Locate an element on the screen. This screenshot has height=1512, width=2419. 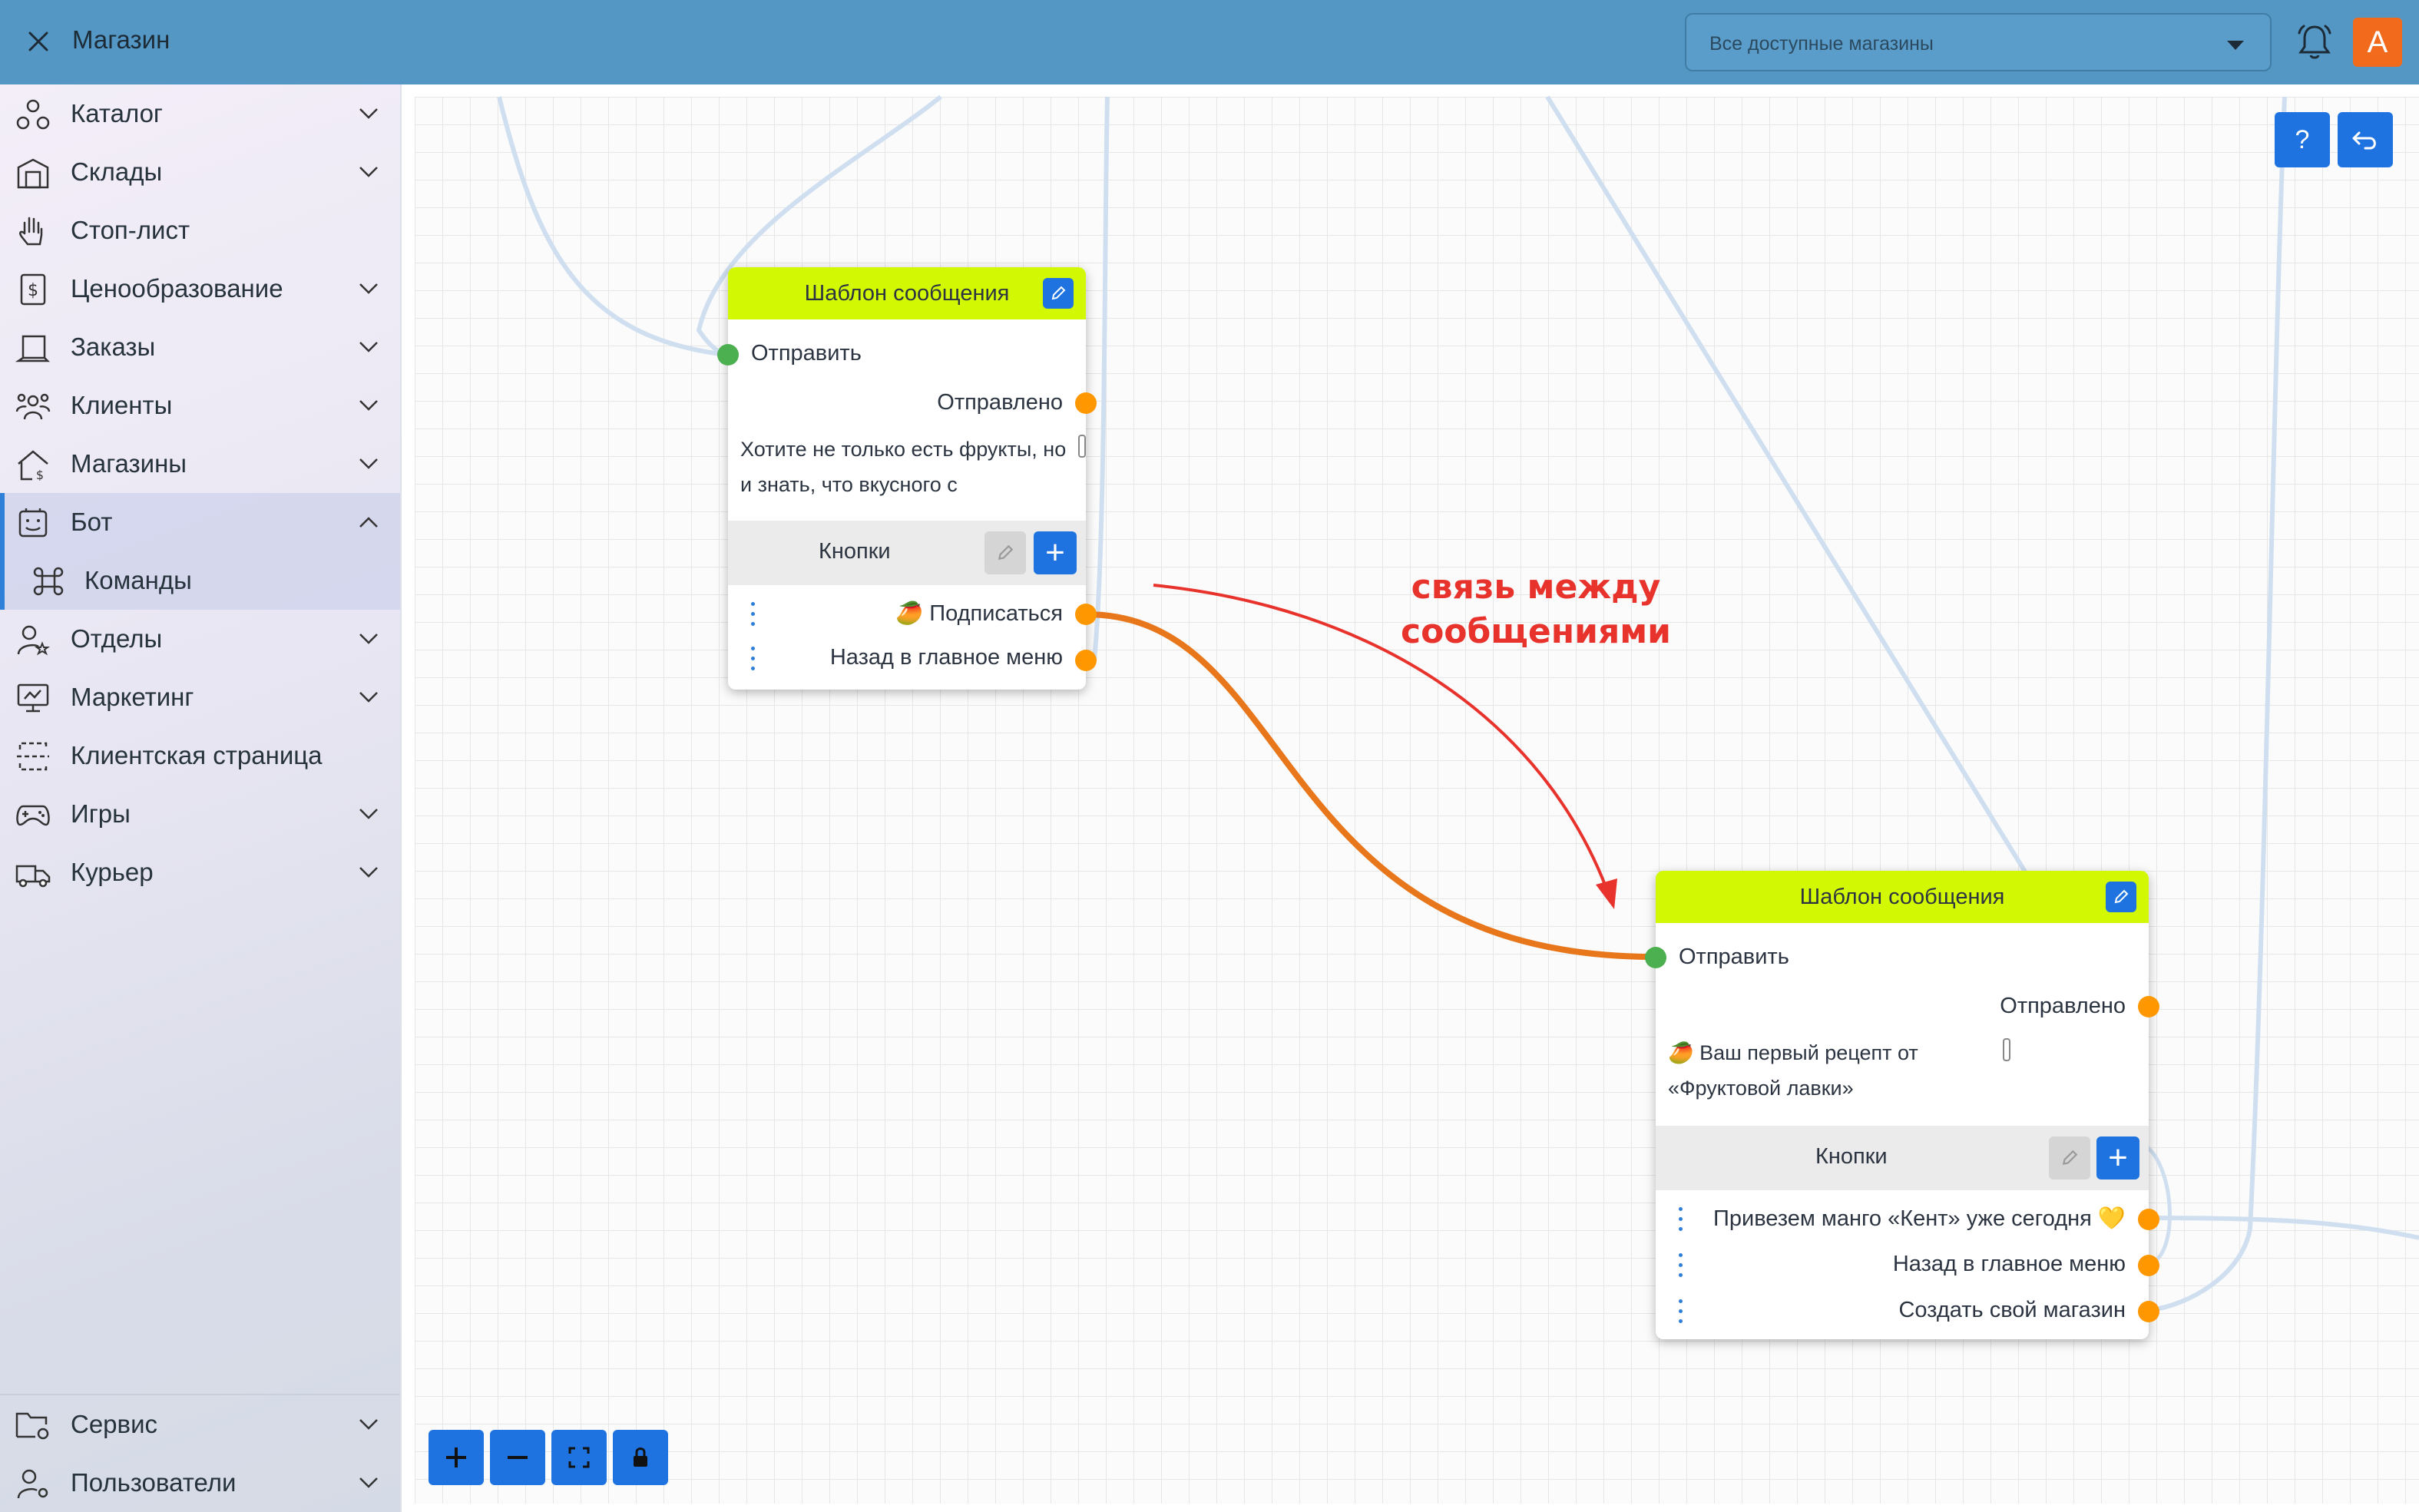
node-button-item: Привезем манго «Кент» уже сегодня 💛 is located at coordinates (1919, 1219).